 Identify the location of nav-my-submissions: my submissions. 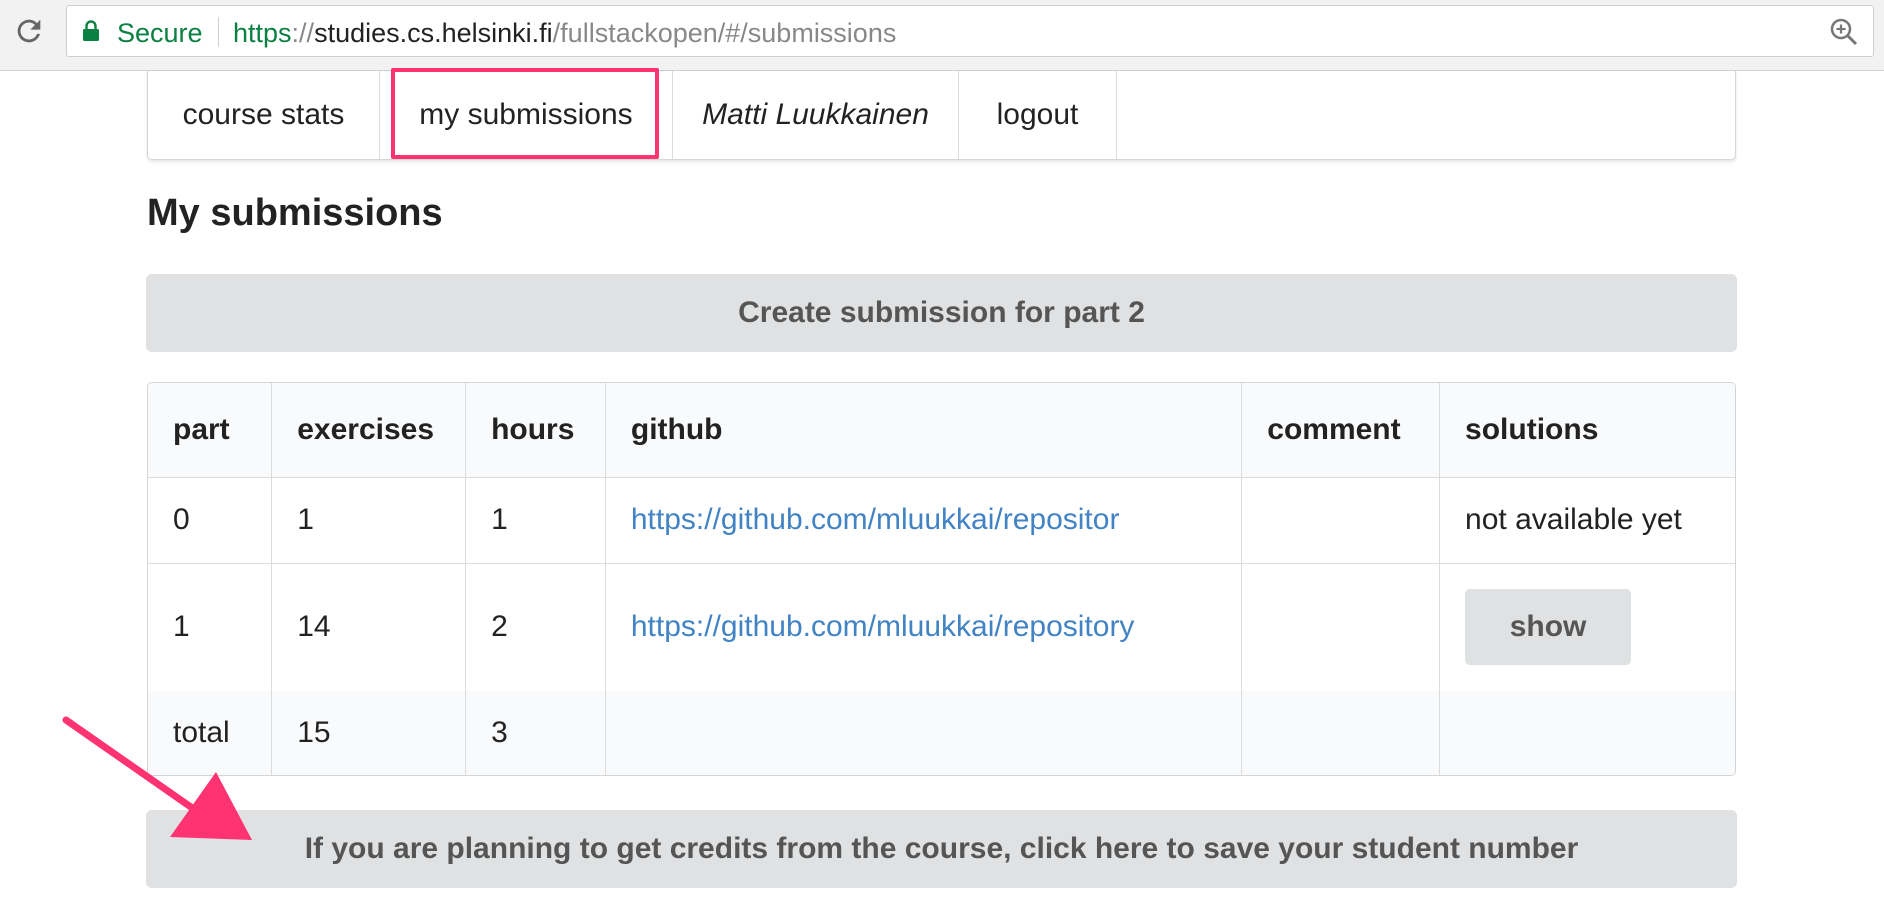
(526, 115).